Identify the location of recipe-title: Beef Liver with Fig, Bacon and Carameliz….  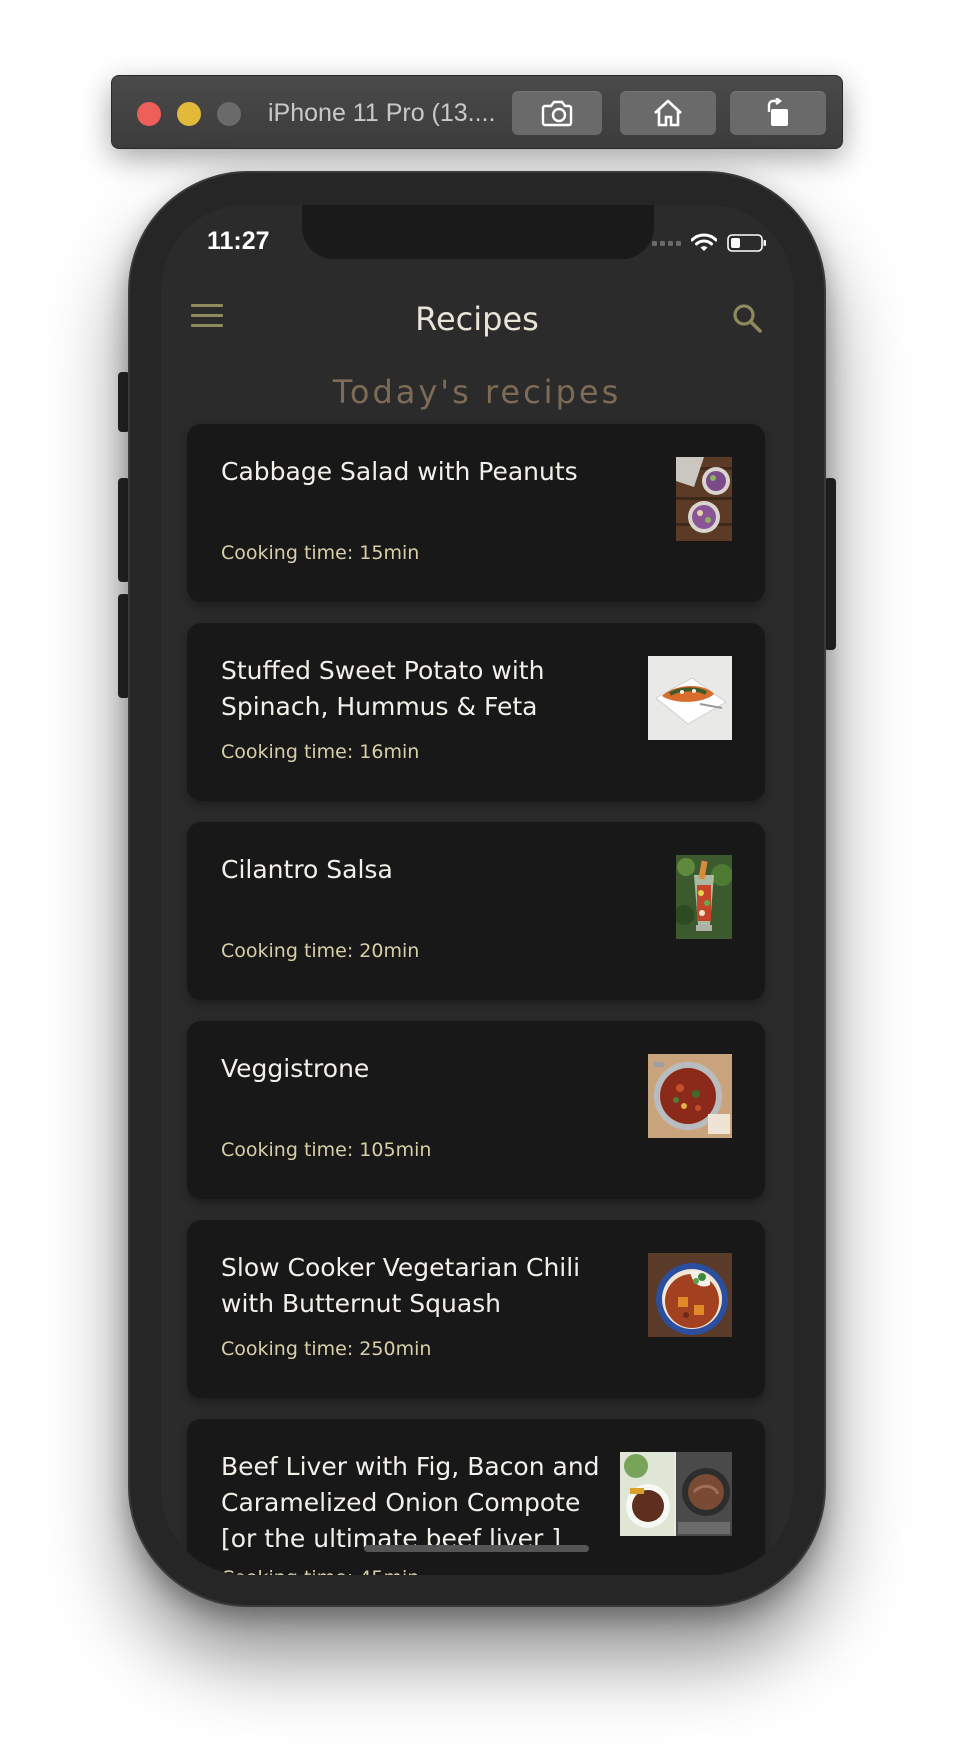
(410, 1502).